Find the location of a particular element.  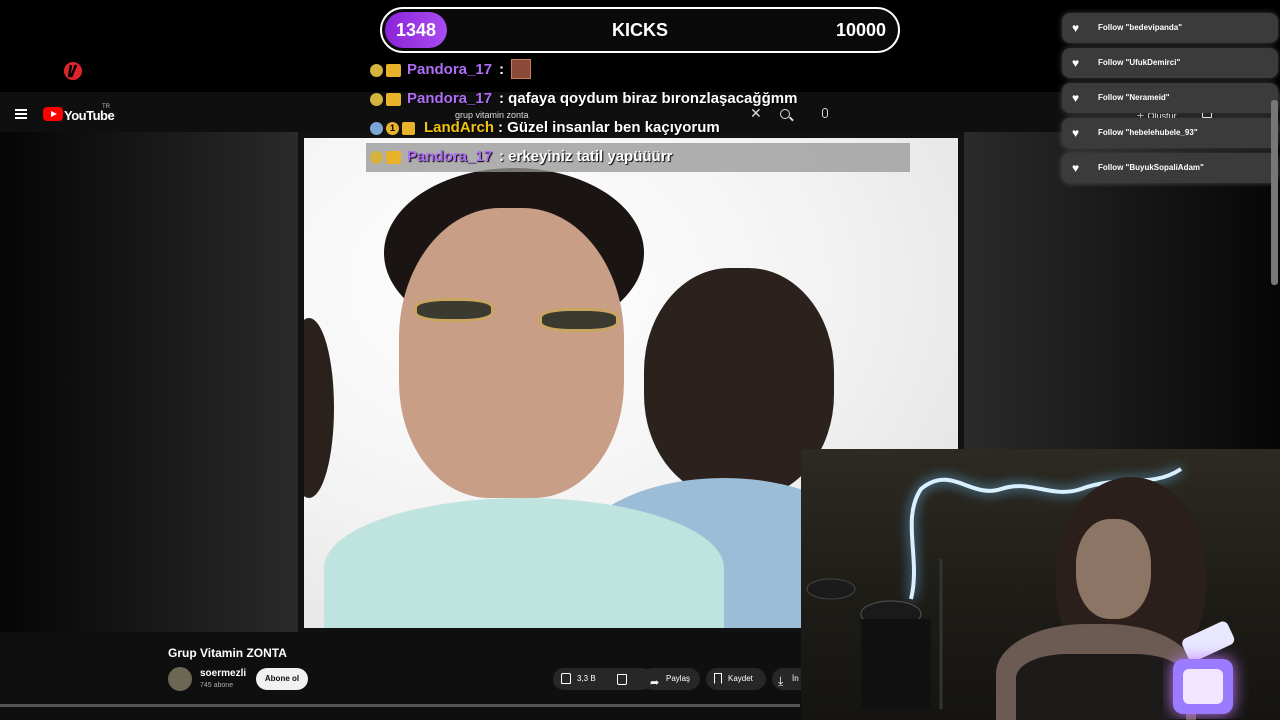

follow-alert-text: Follow "hebelehubele_93" is located at coordinates (1148, 132).